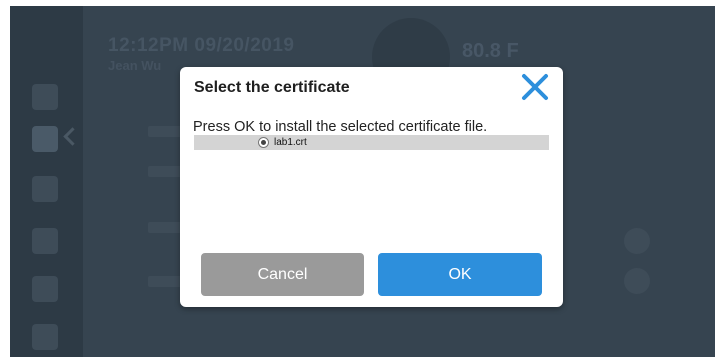  Describe the element at coordinates (45, 337) in the screenshot. I see `wrench-icon` at that location.